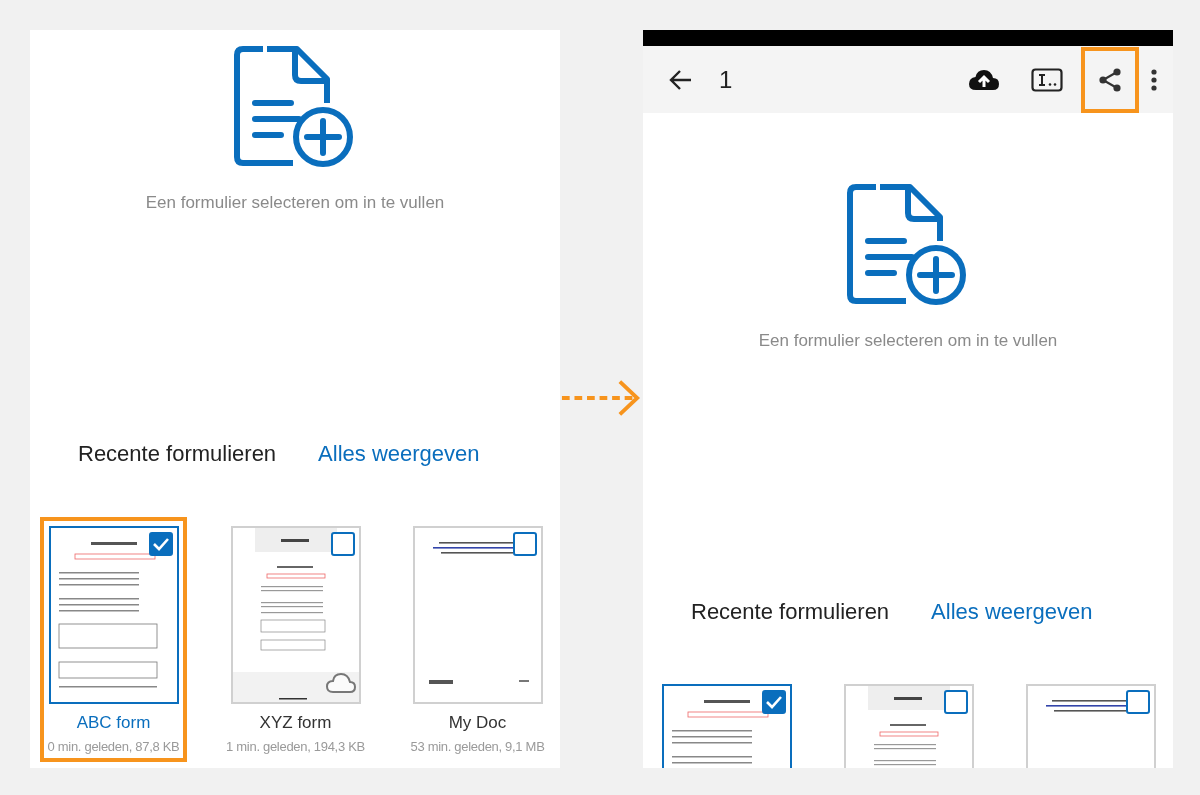 This screenshot has height=795, width=1200. I want to click on form-title: My Doc, so click(477, 723).